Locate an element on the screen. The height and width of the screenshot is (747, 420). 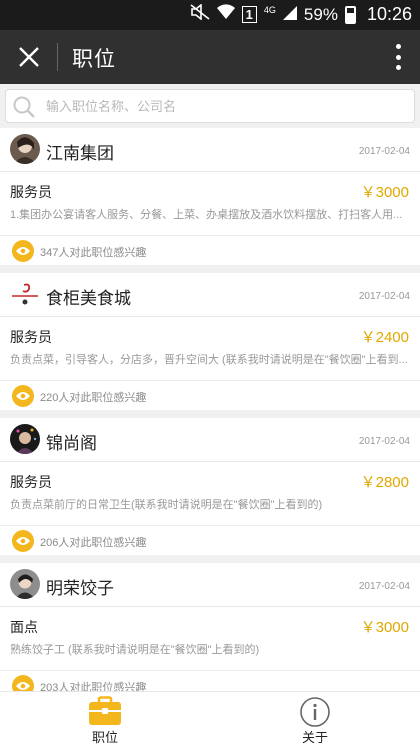
search-icon is located at coordinates (24, 109).